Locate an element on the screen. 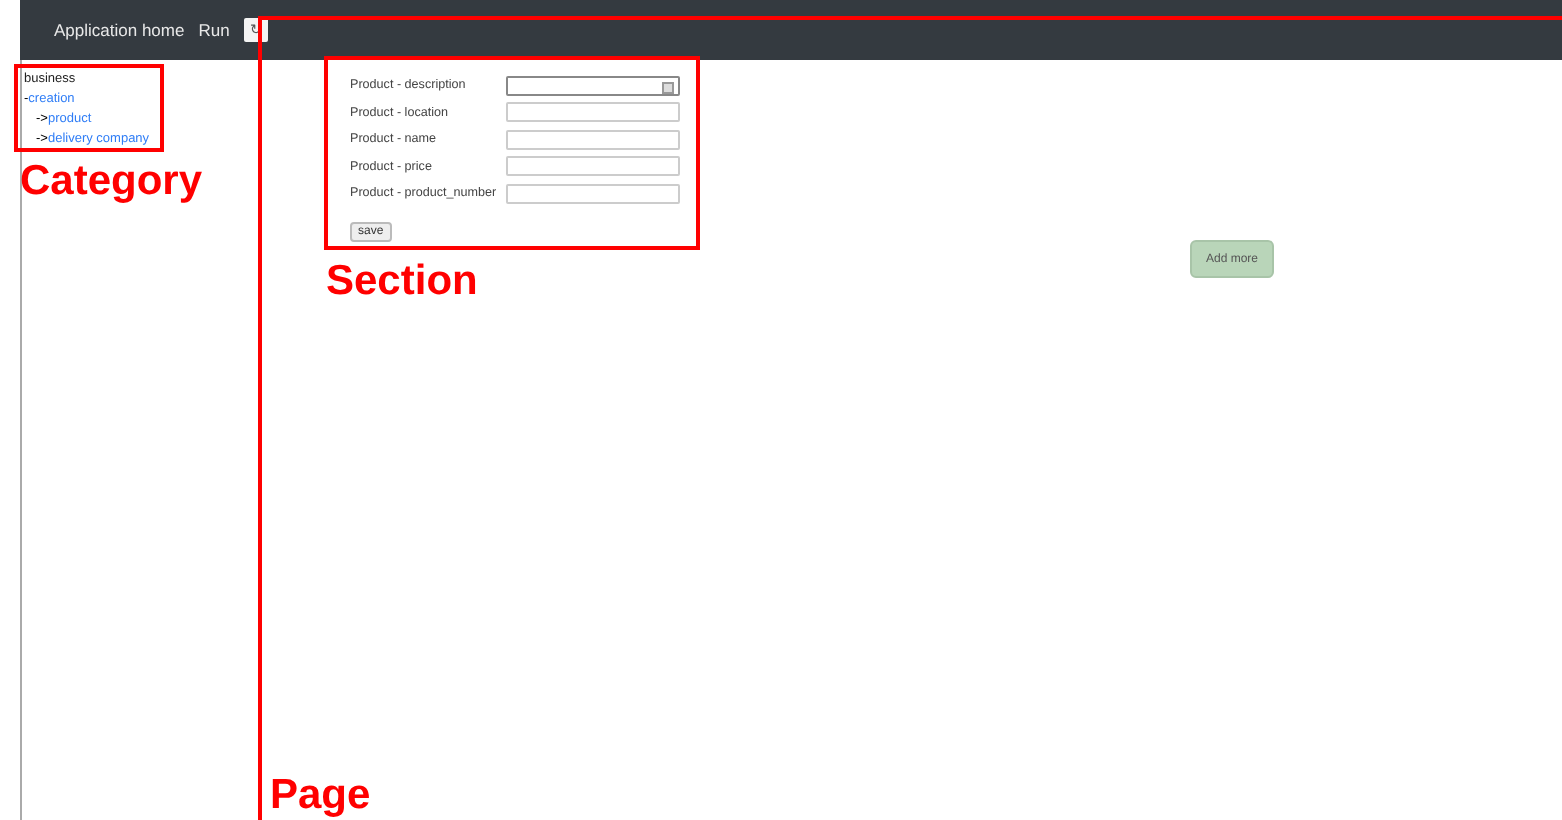  description-field is located at coordinates (593, 85).